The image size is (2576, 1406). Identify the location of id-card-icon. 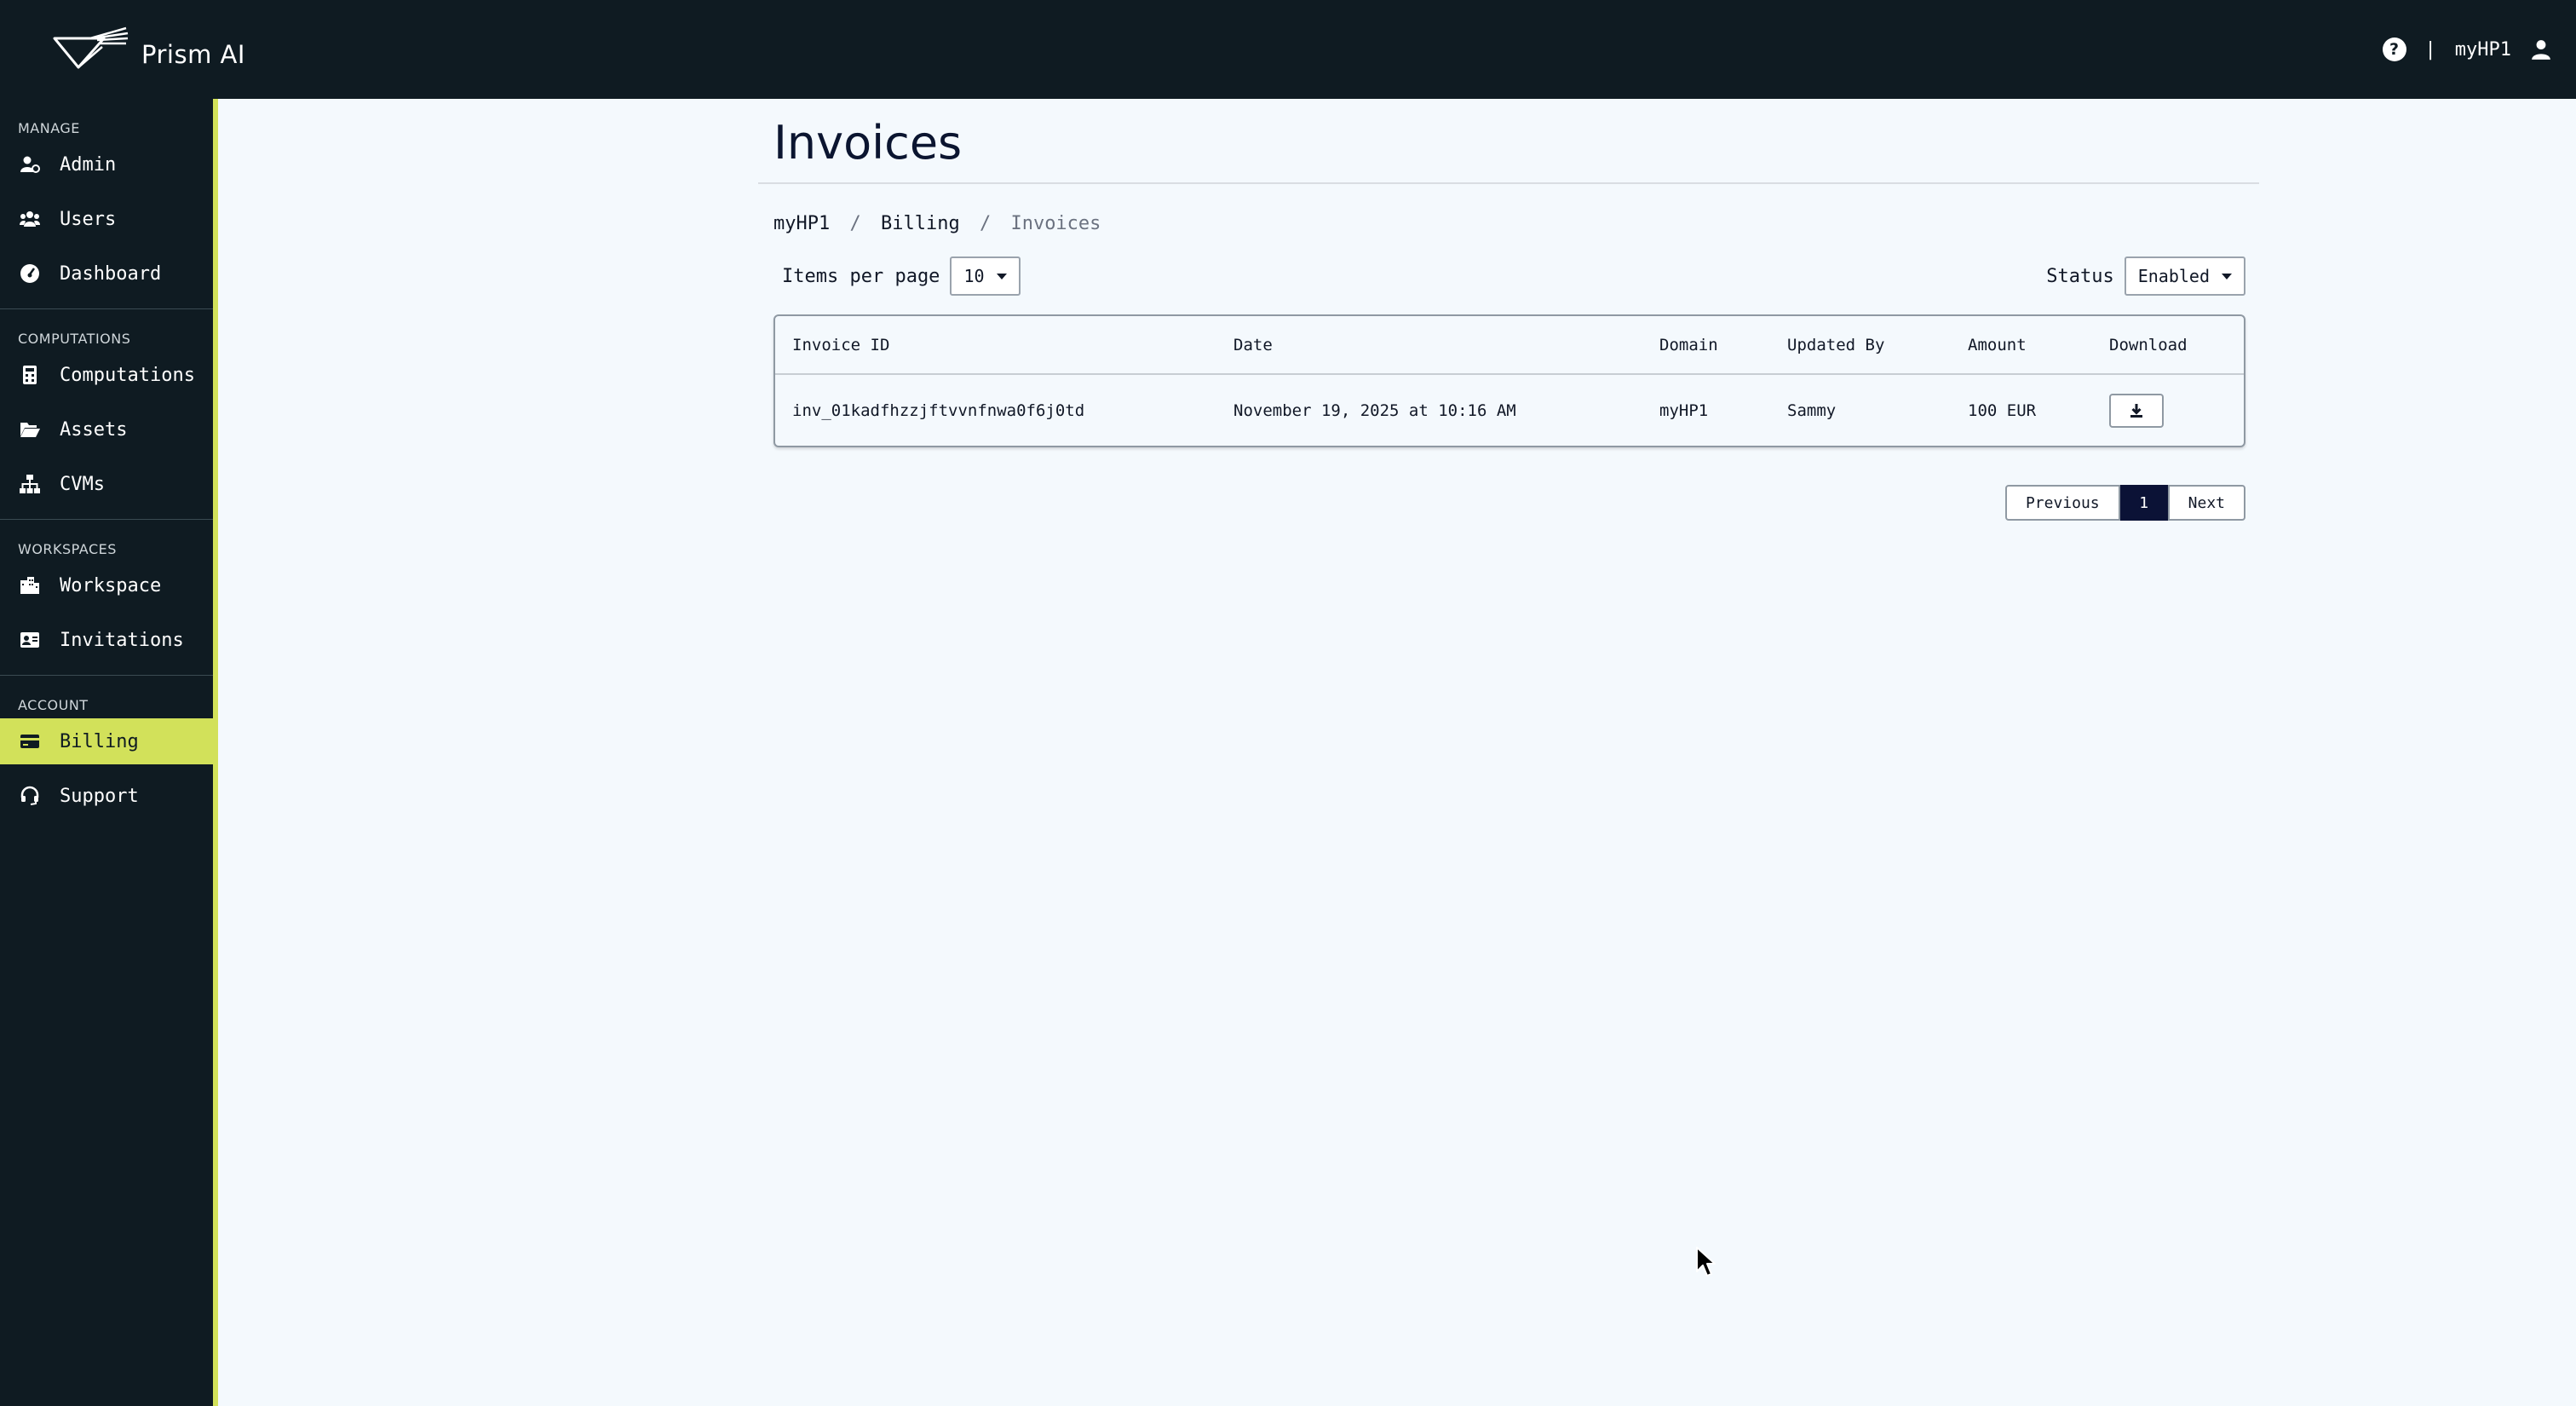
(30, 640).